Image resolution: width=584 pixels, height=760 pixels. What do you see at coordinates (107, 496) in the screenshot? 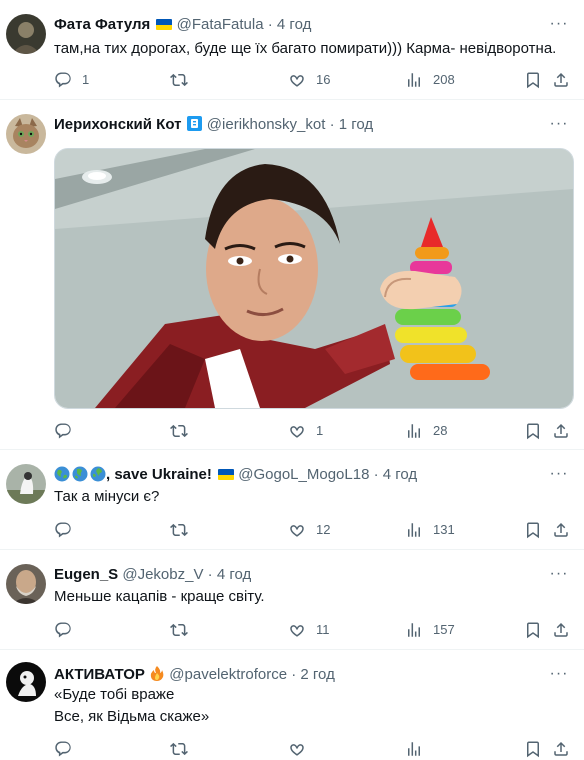
I see `tweet-text: Так а мінуси є?` at bounding box center [107, 496].